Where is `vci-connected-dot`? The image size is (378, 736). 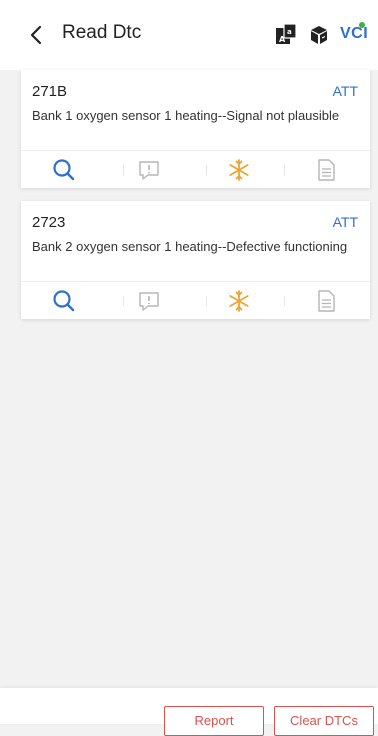
vci-connected-dot is located at coordinates (362, 25).